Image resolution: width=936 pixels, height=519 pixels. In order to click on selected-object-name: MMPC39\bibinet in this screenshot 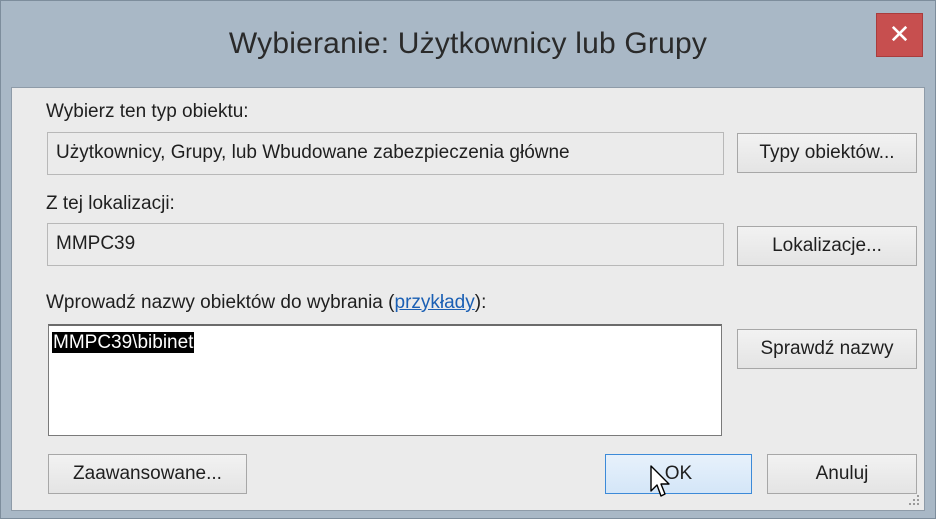, I will do `click(123, 342)`.